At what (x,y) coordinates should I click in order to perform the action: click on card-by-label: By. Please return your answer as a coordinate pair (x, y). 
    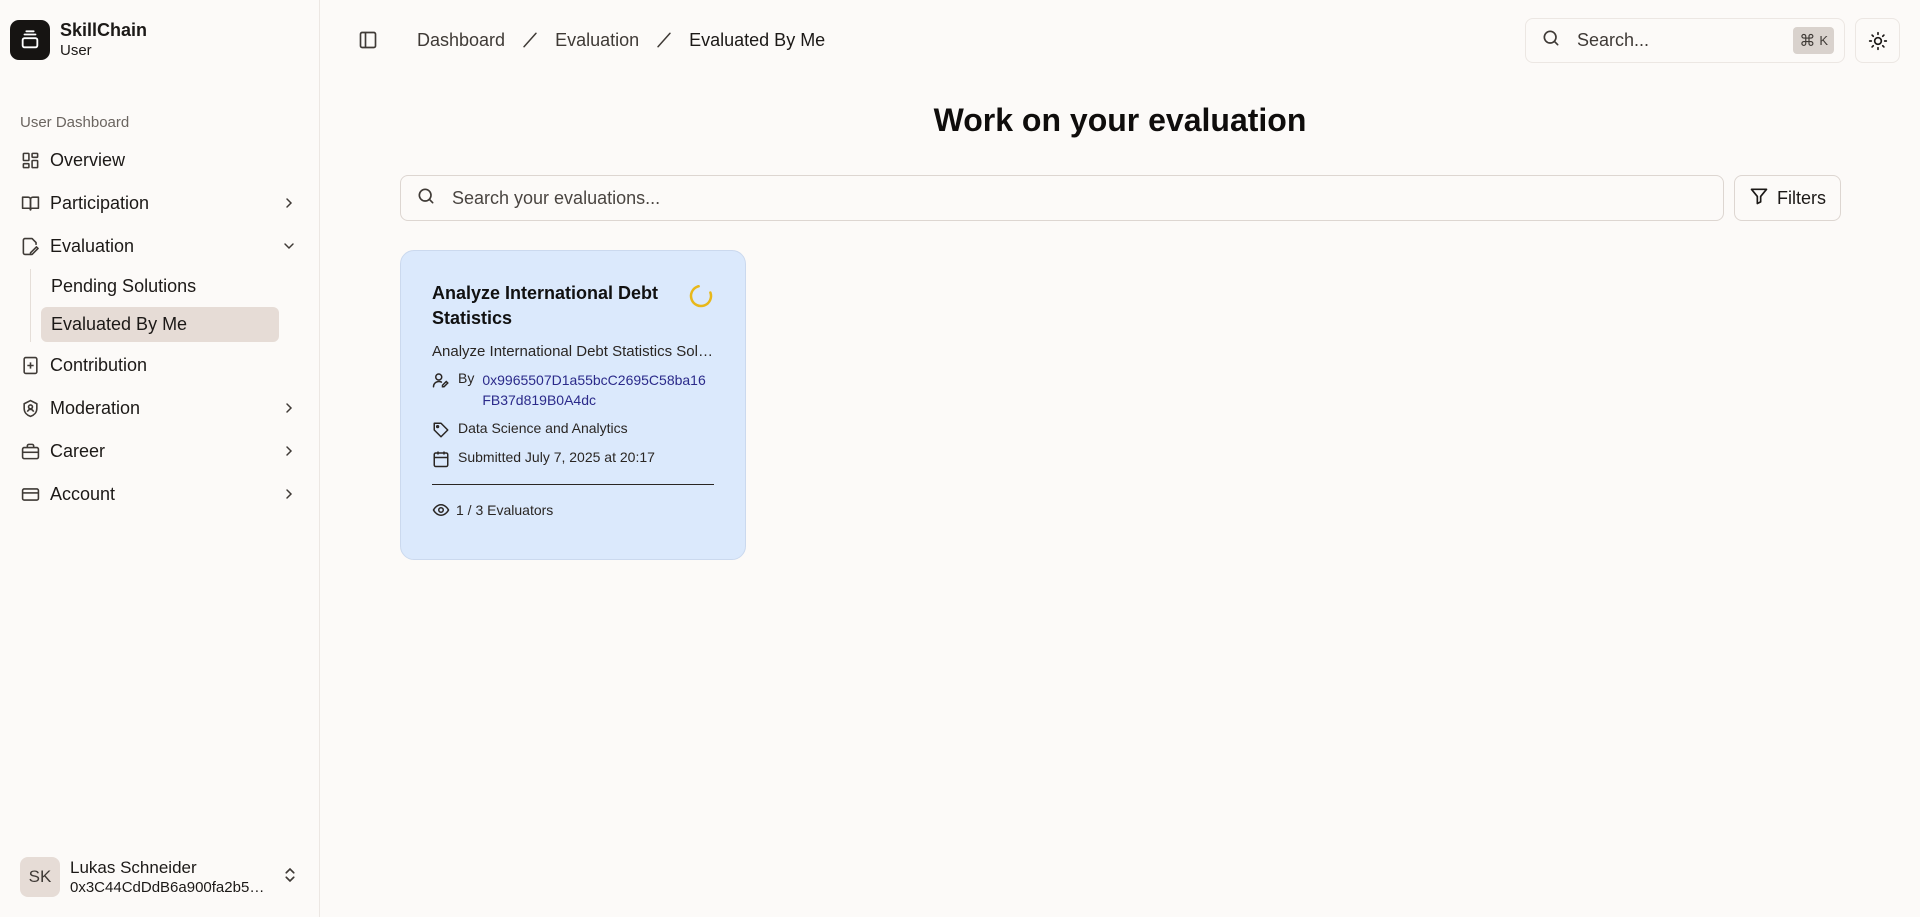
    Looking at the image, I should click on (466, 378).